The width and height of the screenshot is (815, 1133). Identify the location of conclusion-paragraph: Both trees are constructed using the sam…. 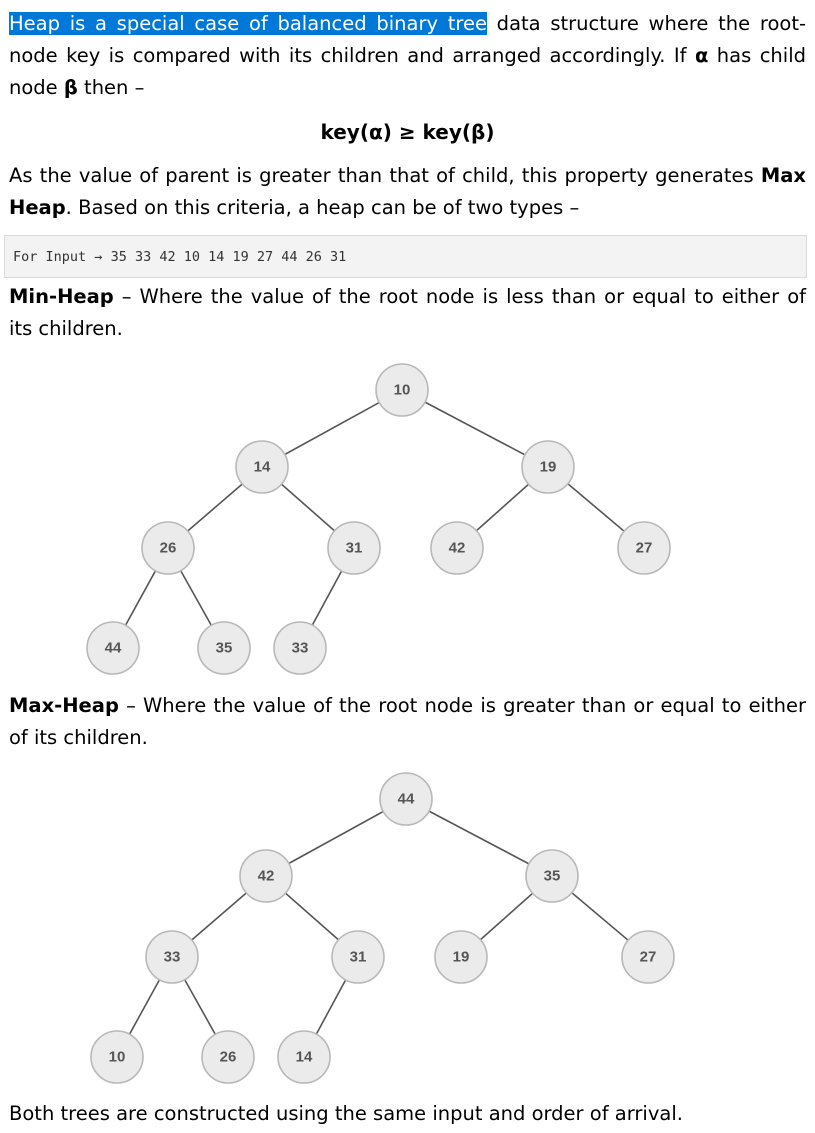
(346, 1113).